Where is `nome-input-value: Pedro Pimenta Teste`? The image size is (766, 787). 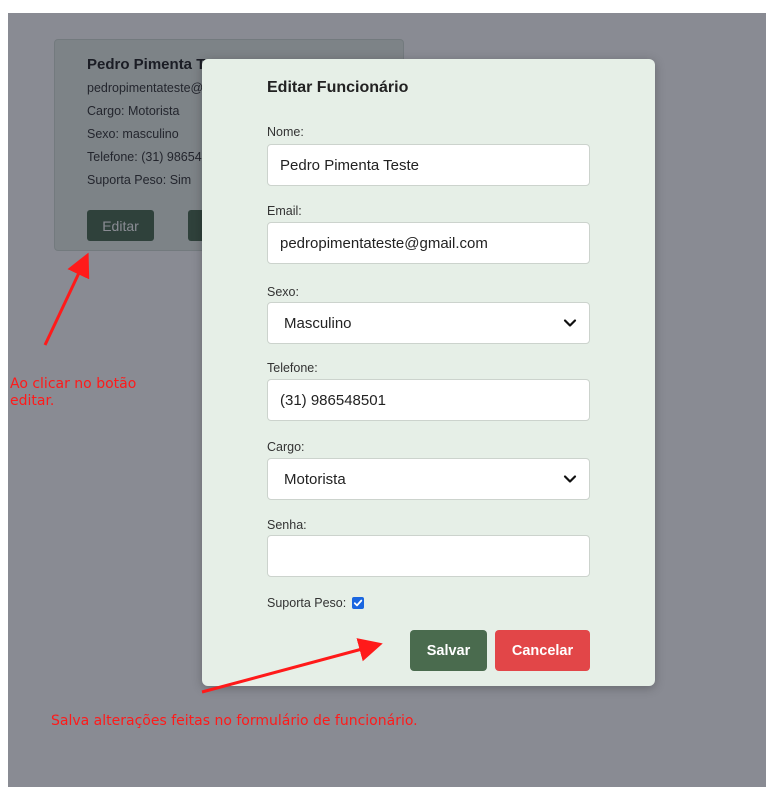 nome-input-value: Pedro Pimenta Teste is located at coordinates (349, 165).